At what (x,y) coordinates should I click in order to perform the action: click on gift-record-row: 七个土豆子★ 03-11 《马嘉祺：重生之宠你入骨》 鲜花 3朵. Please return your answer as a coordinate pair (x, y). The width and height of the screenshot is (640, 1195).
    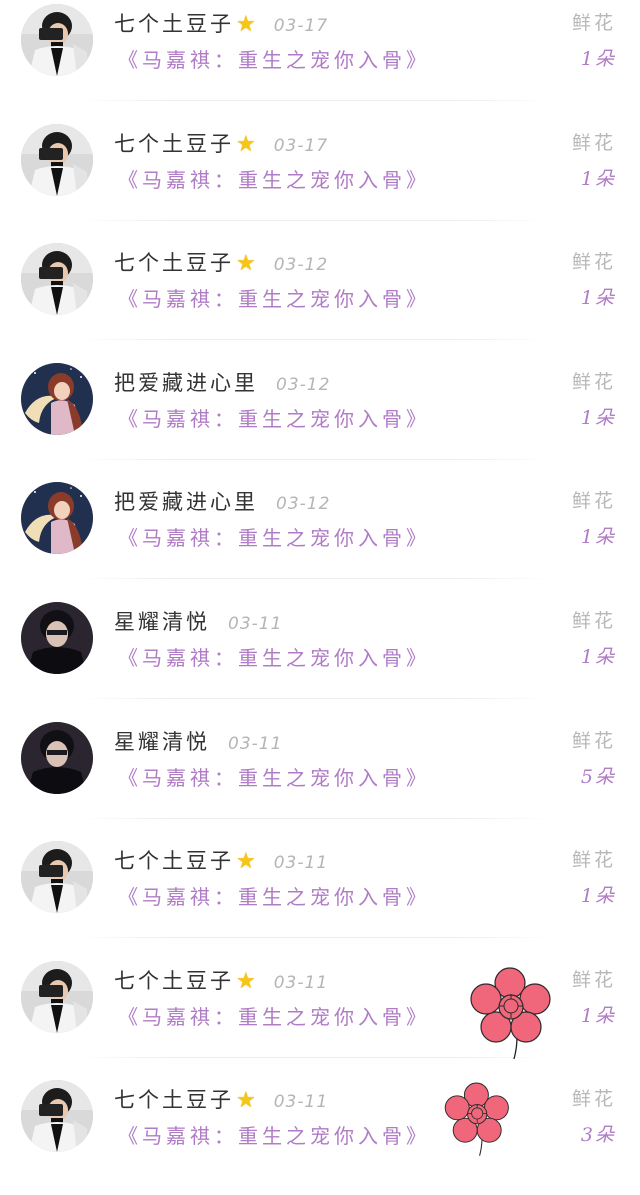
    Looking at the image, I should click on (320, 1135).